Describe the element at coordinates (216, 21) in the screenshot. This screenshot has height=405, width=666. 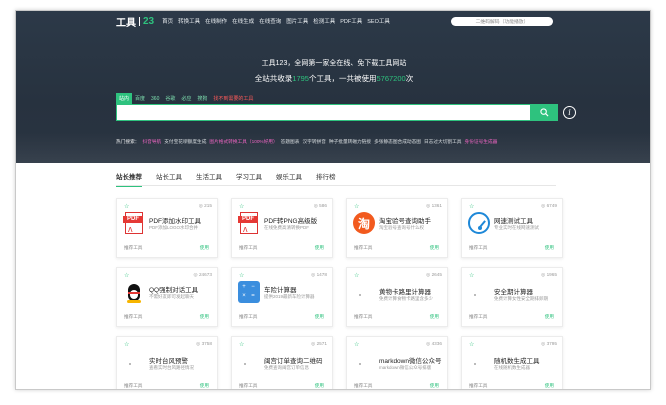
I see `nav-link-make: 在线制作` at that location.